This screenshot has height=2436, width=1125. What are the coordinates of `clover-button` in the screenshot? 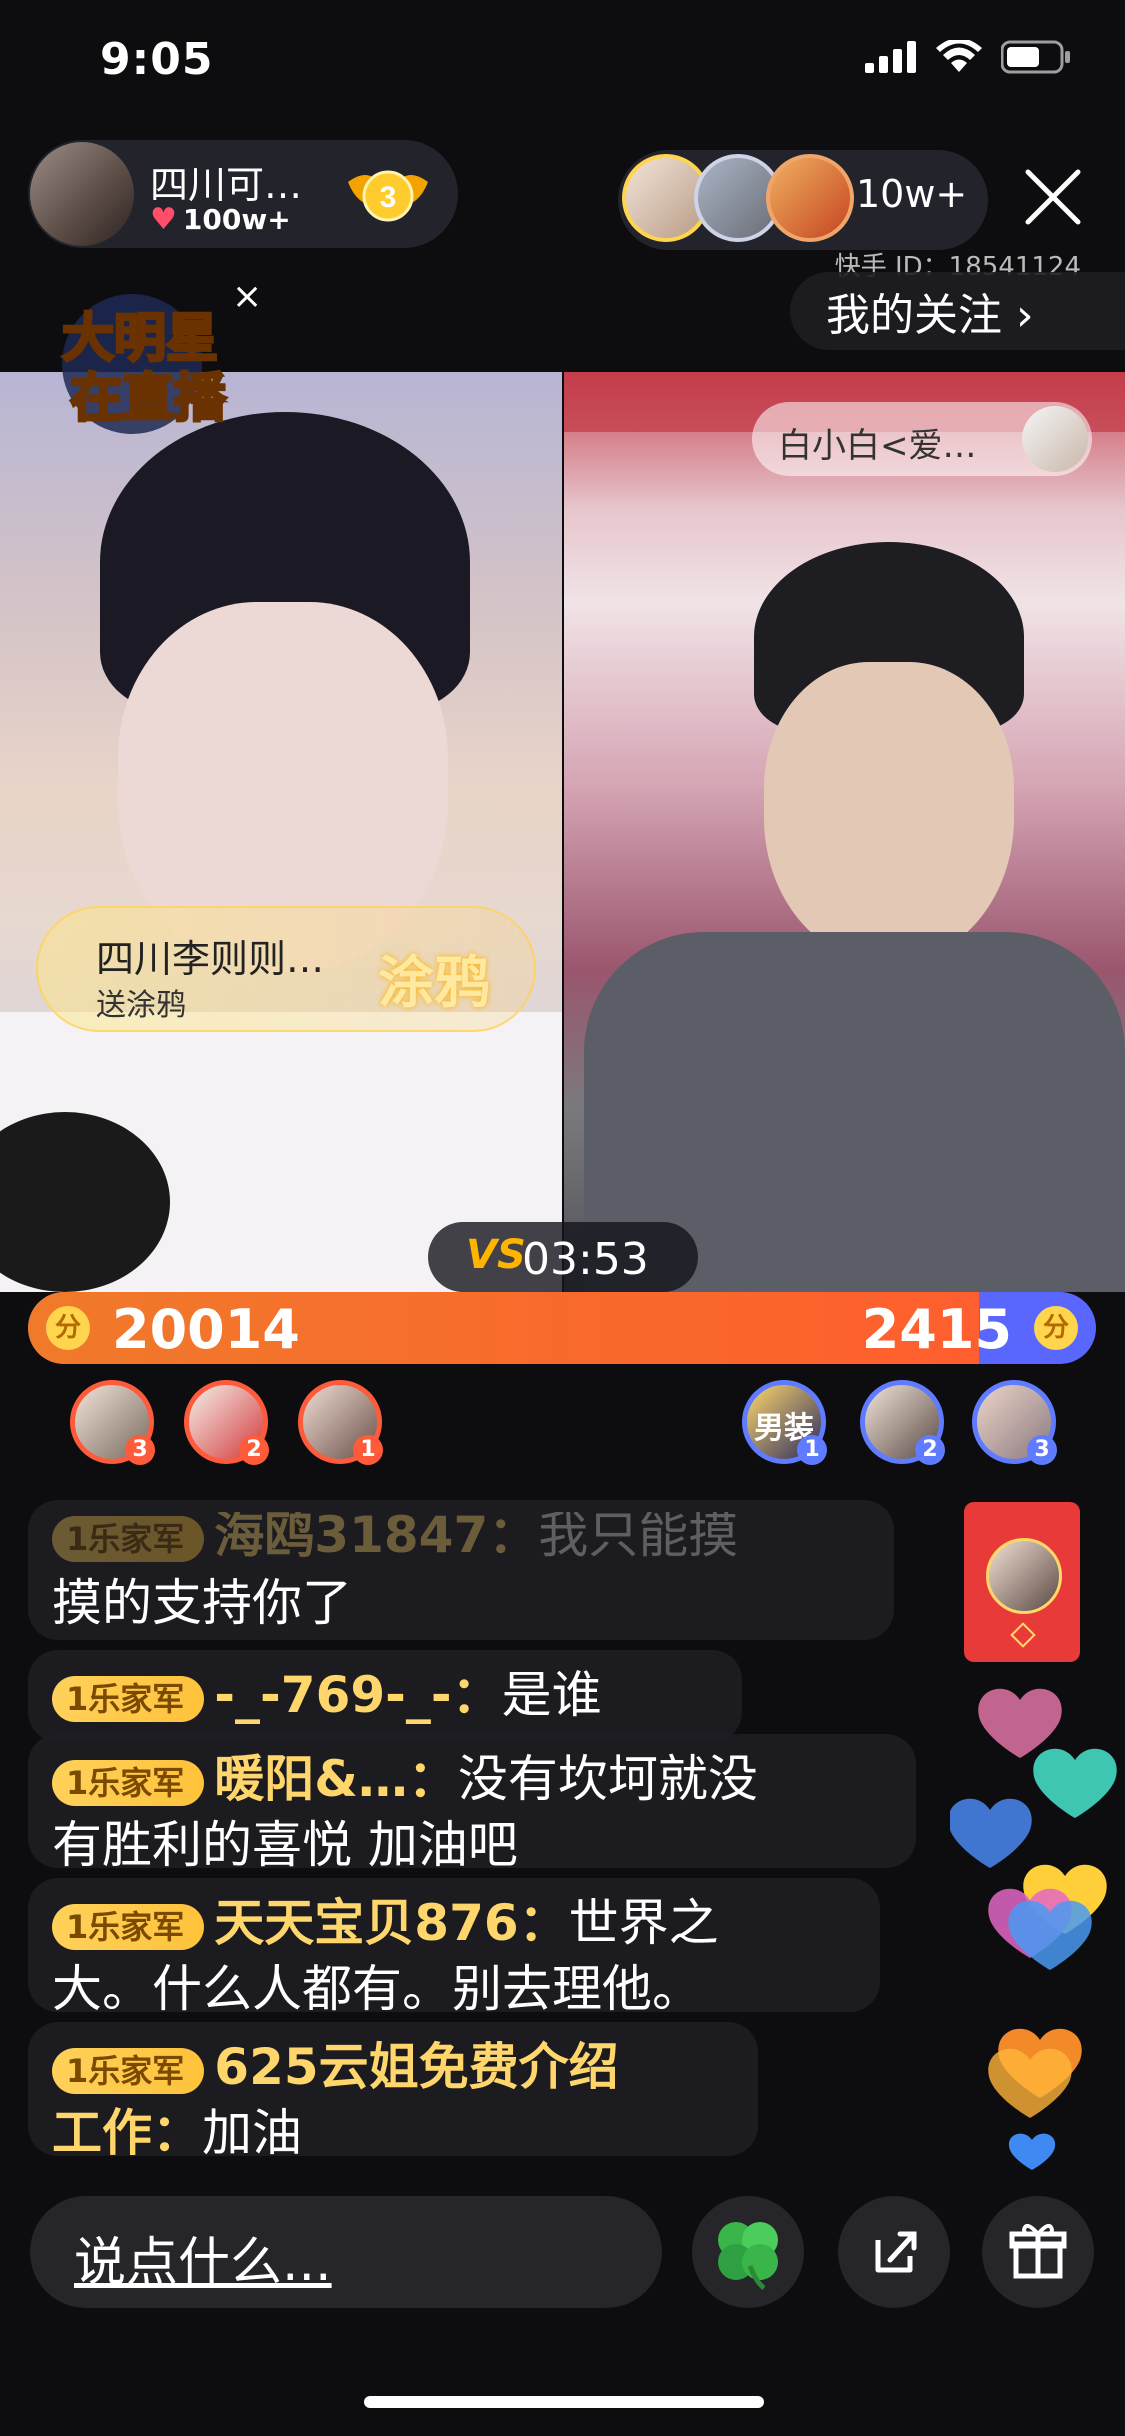 It's located at (748, 2252).